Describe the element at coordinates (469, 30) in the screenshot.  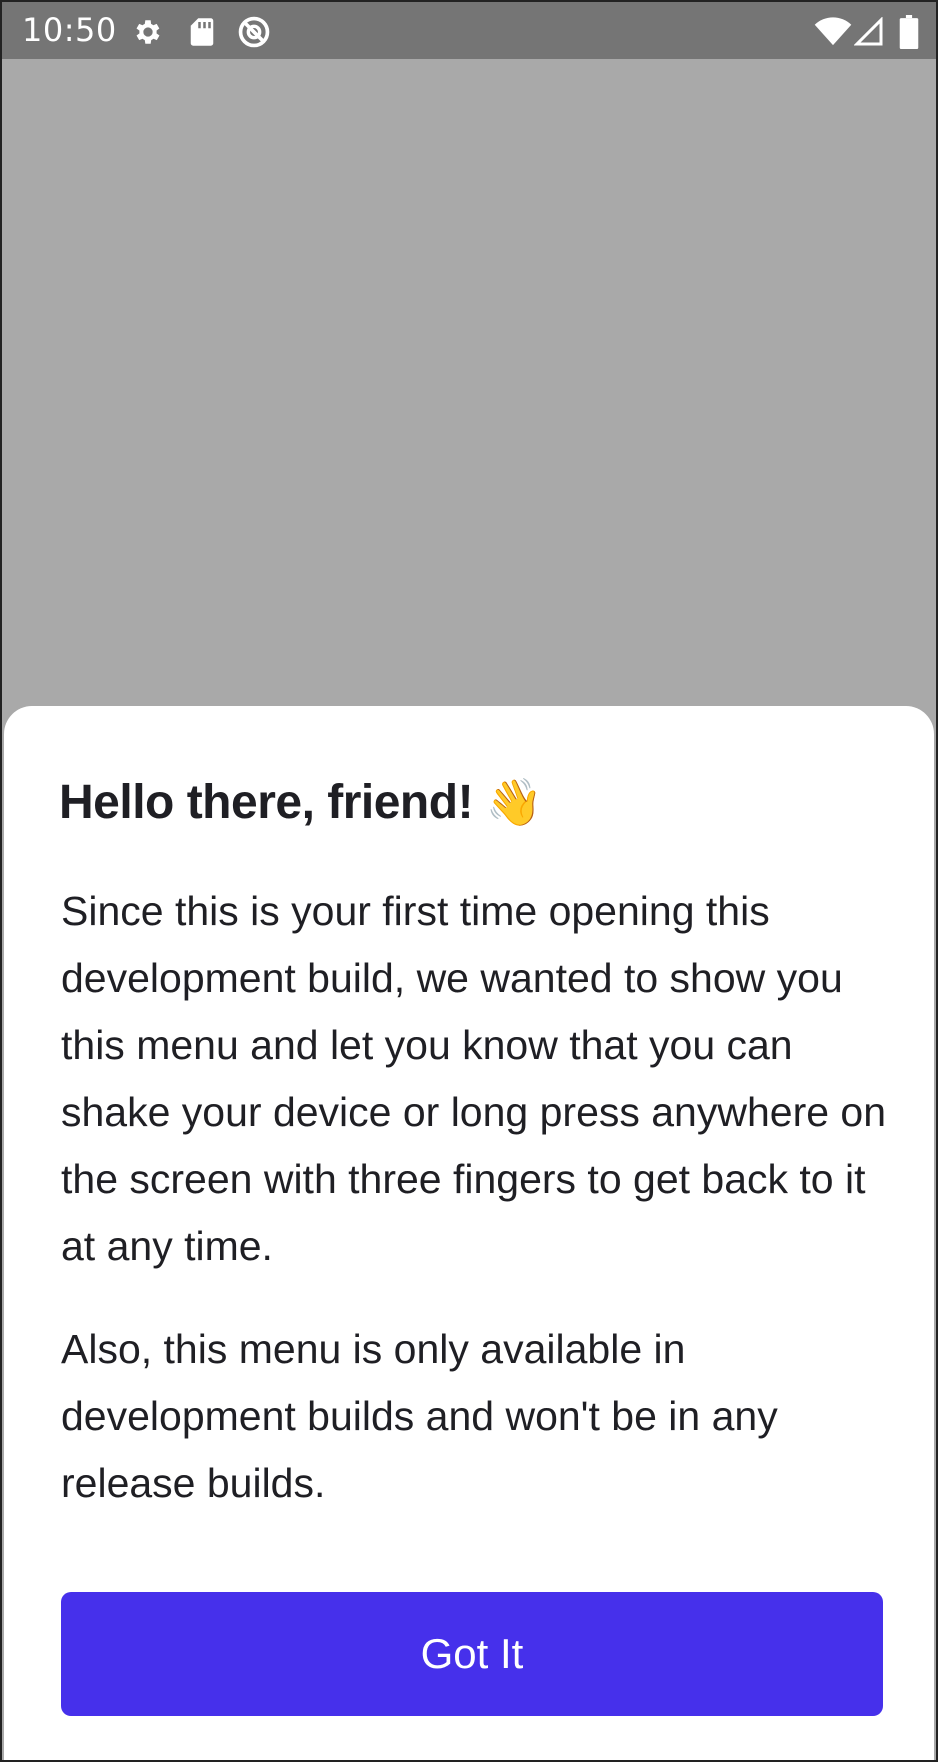
I see `status-bar: 10:50` at that location.